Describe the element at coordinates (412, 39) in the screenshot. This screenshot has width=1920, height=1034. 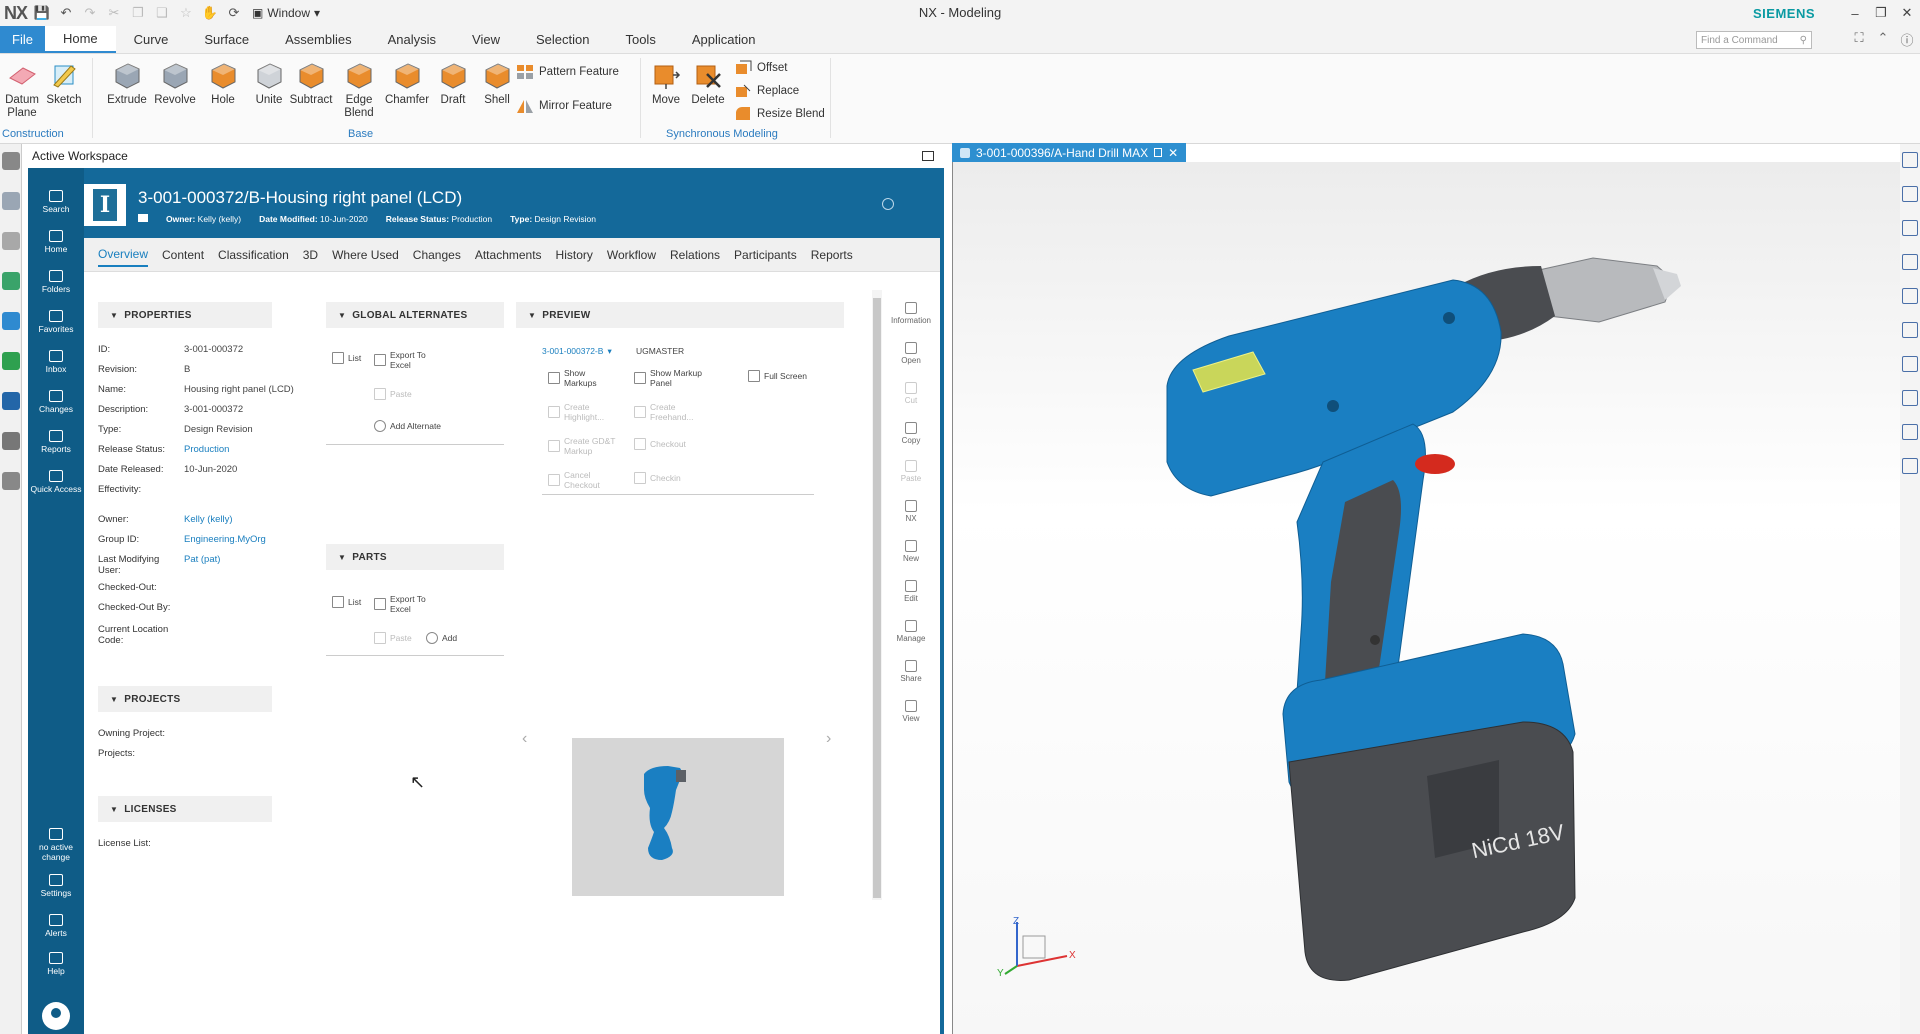
I see `tab-analysis: Analysis` at that location.